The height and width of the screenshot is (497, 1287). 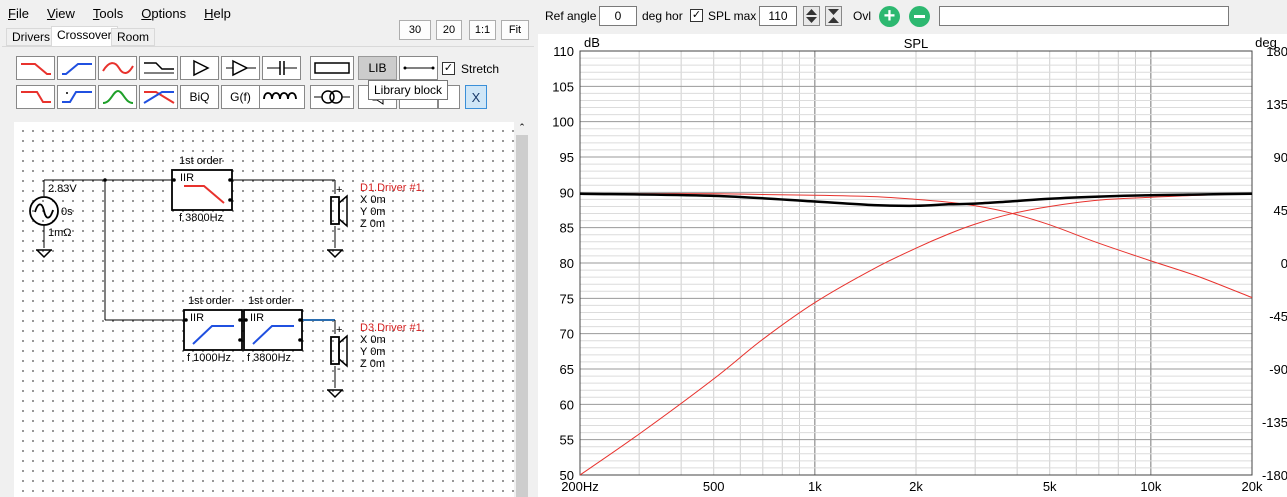 I want to click on block3-type: IIR, so click(x=257, y=318).